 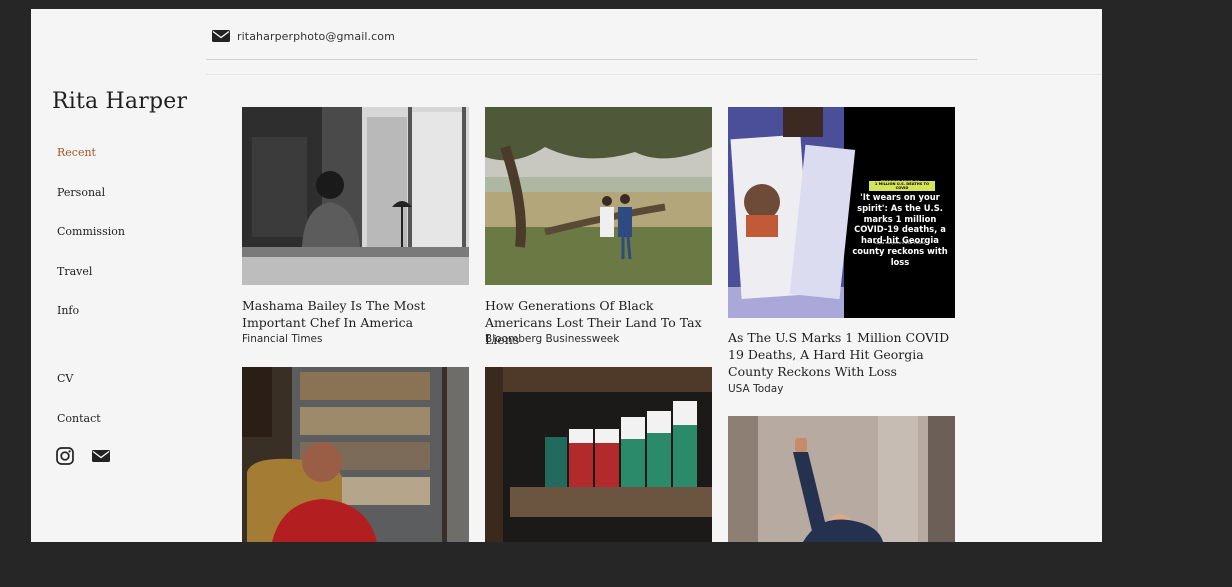 What do you see at coordinates (83, 458) in the screenshot?
I see `social-links` at bounding box center [83, 458].